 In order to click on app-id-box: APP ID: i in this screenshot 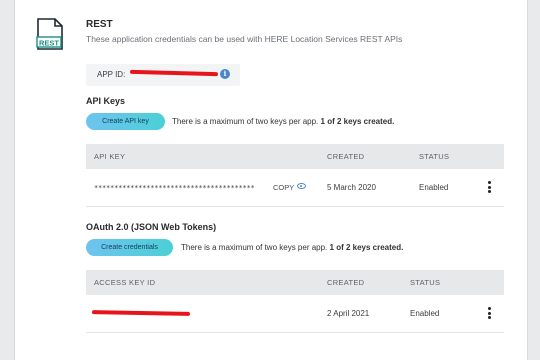, I will do `click(163, 75)`.